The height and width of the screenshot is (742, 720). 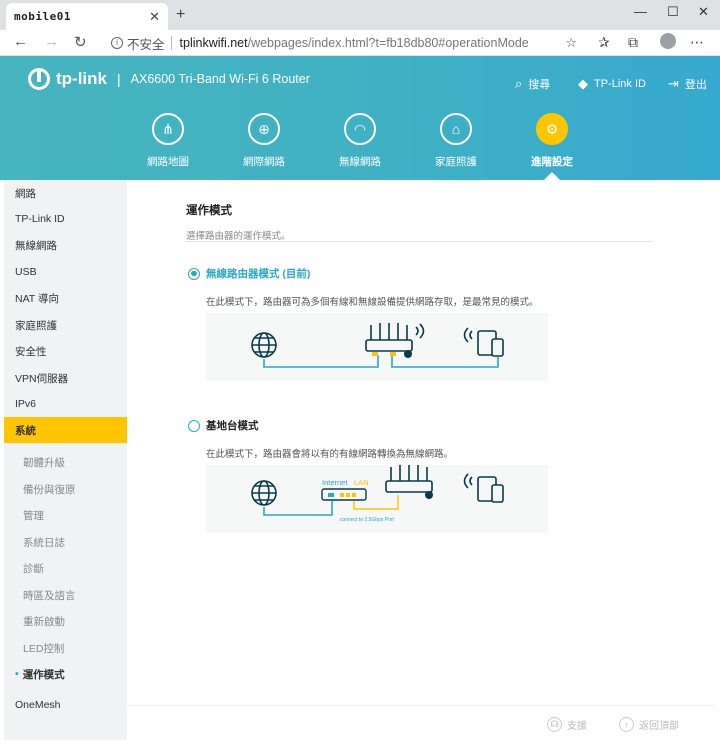 I want to click on menu-advanced: ⚙ 進階設定, so click(x=552, y=141).